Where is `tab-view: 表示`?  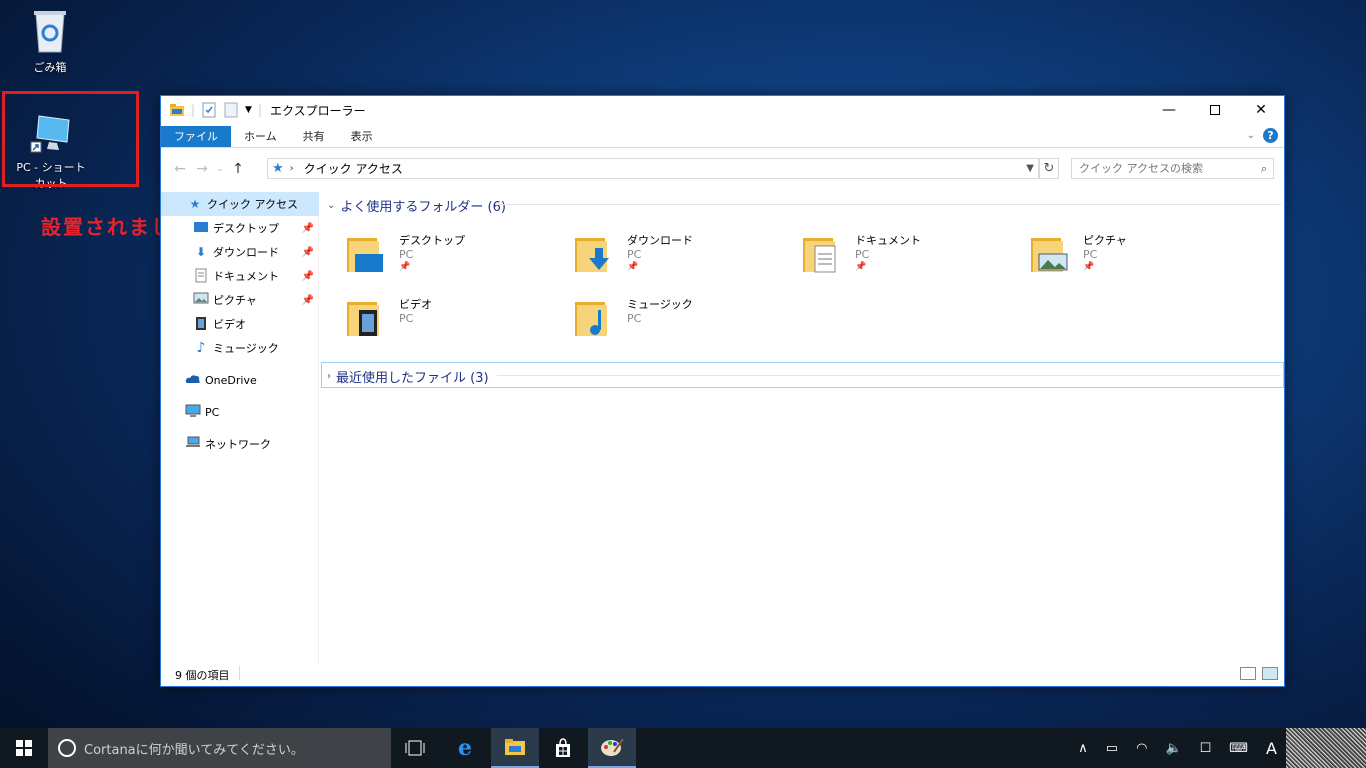
tab-view: 表示 is located at coordinates (362, 136).